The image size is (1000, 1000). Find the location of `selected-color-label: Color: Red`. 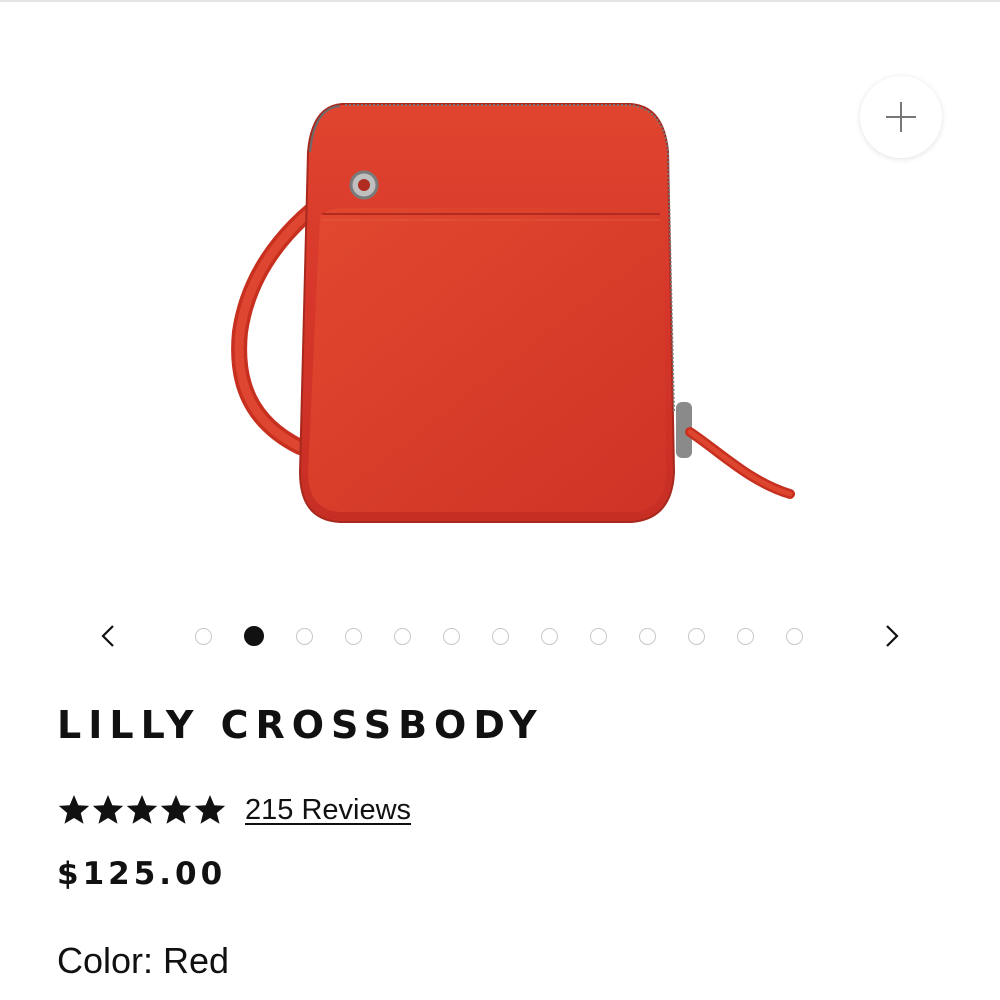

selected-color-label: Color: Red is located at coordinates (143, 960).